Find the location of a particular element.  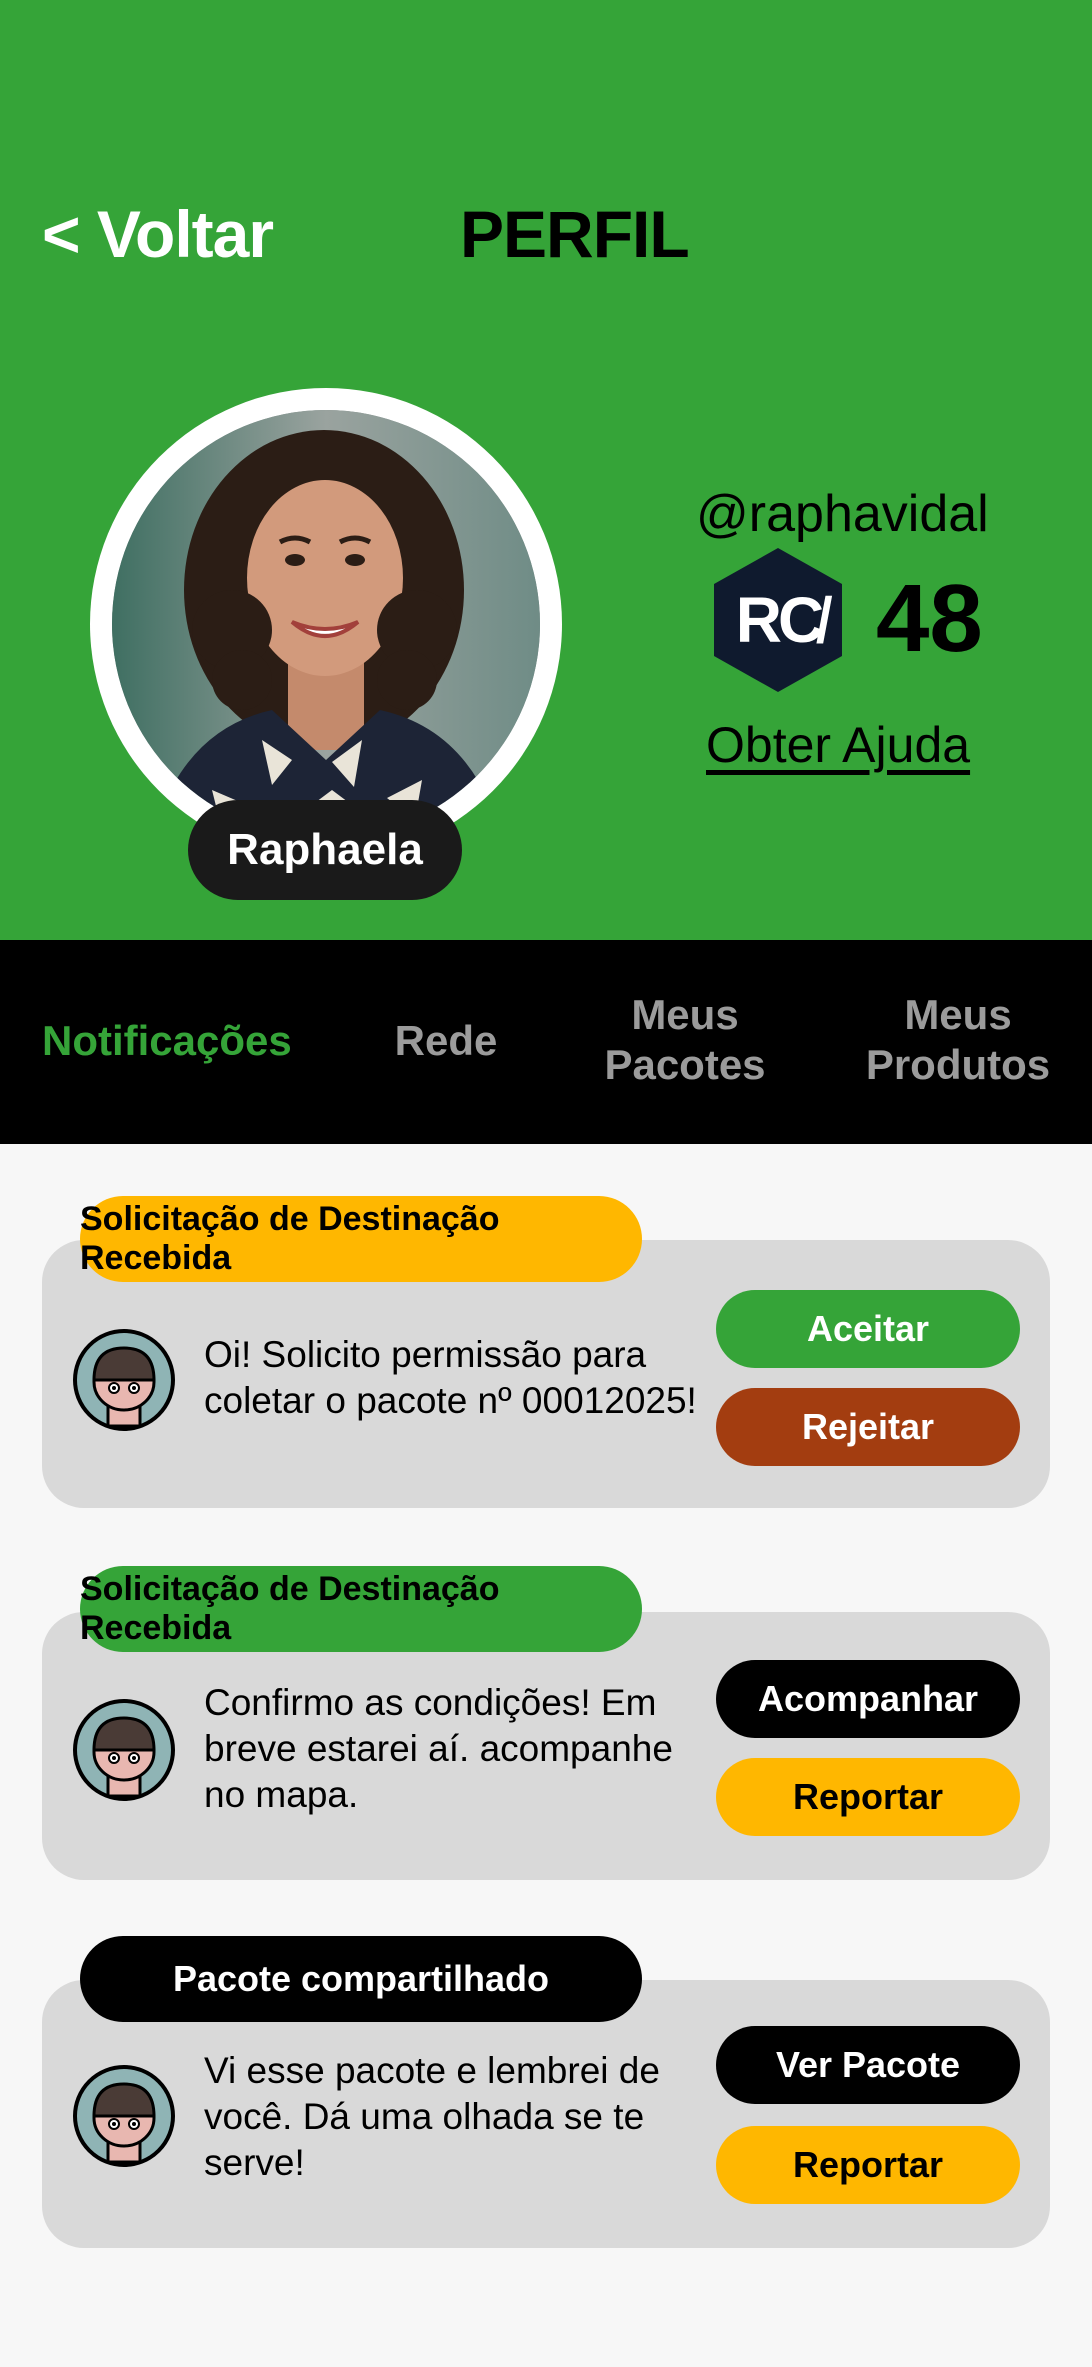

accept-button: Aceitar is located at coordinates (868, 1329).